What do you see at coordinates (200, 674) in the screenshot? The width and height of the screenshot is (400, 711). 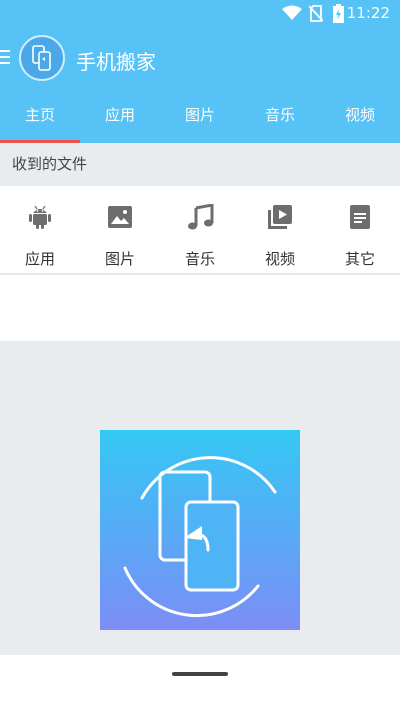 I see `home-indicator` at bounding box center [200, 674].